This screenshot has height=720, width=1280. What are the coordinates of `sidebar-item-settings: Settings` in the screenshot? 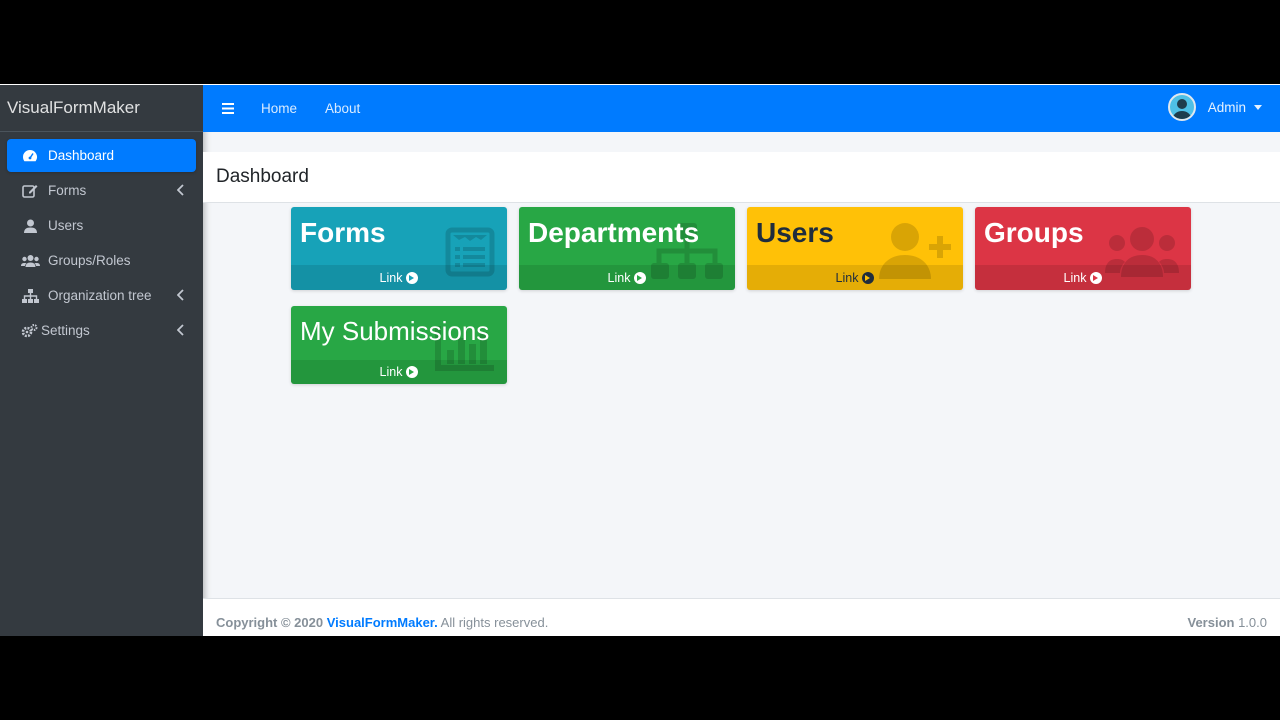 It's located at (101, 330).